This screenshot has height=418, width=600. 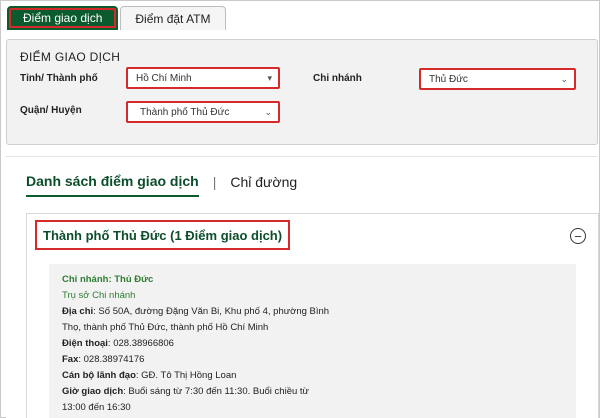 What do you see at coordinates (149, 375) in the screenshot?
I see `manager-line: Cán bộ lãnh đạo: GĐ. Tô Thị Hồng Loan` at bounding box center [149, 375].